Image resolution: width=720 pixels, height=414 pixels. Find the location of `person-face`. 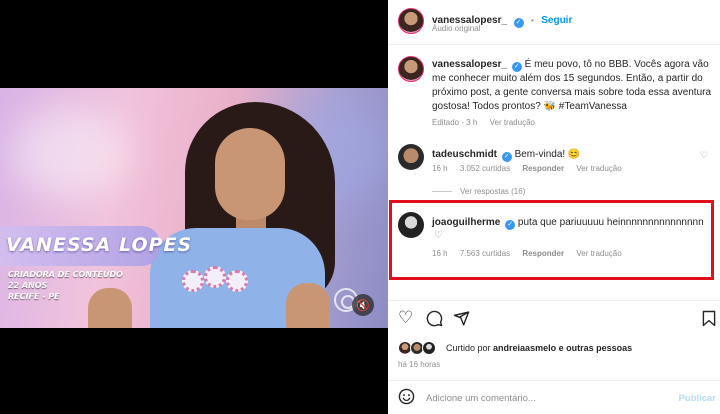

person-face is located at coordinates (250, 174).